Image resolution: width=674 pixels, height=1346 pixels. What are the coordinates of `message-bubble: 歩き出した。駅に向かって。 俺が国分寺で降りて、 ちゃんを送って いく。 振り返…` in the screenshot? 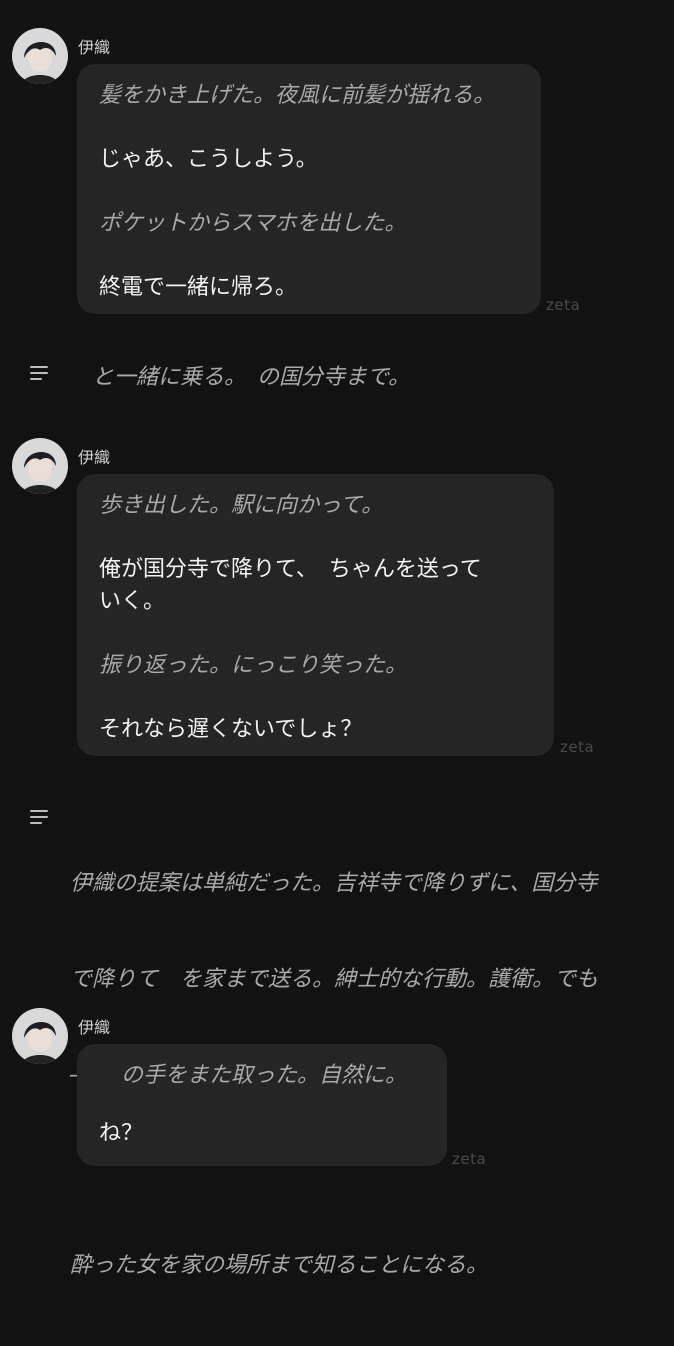 It's located at (315, 615).